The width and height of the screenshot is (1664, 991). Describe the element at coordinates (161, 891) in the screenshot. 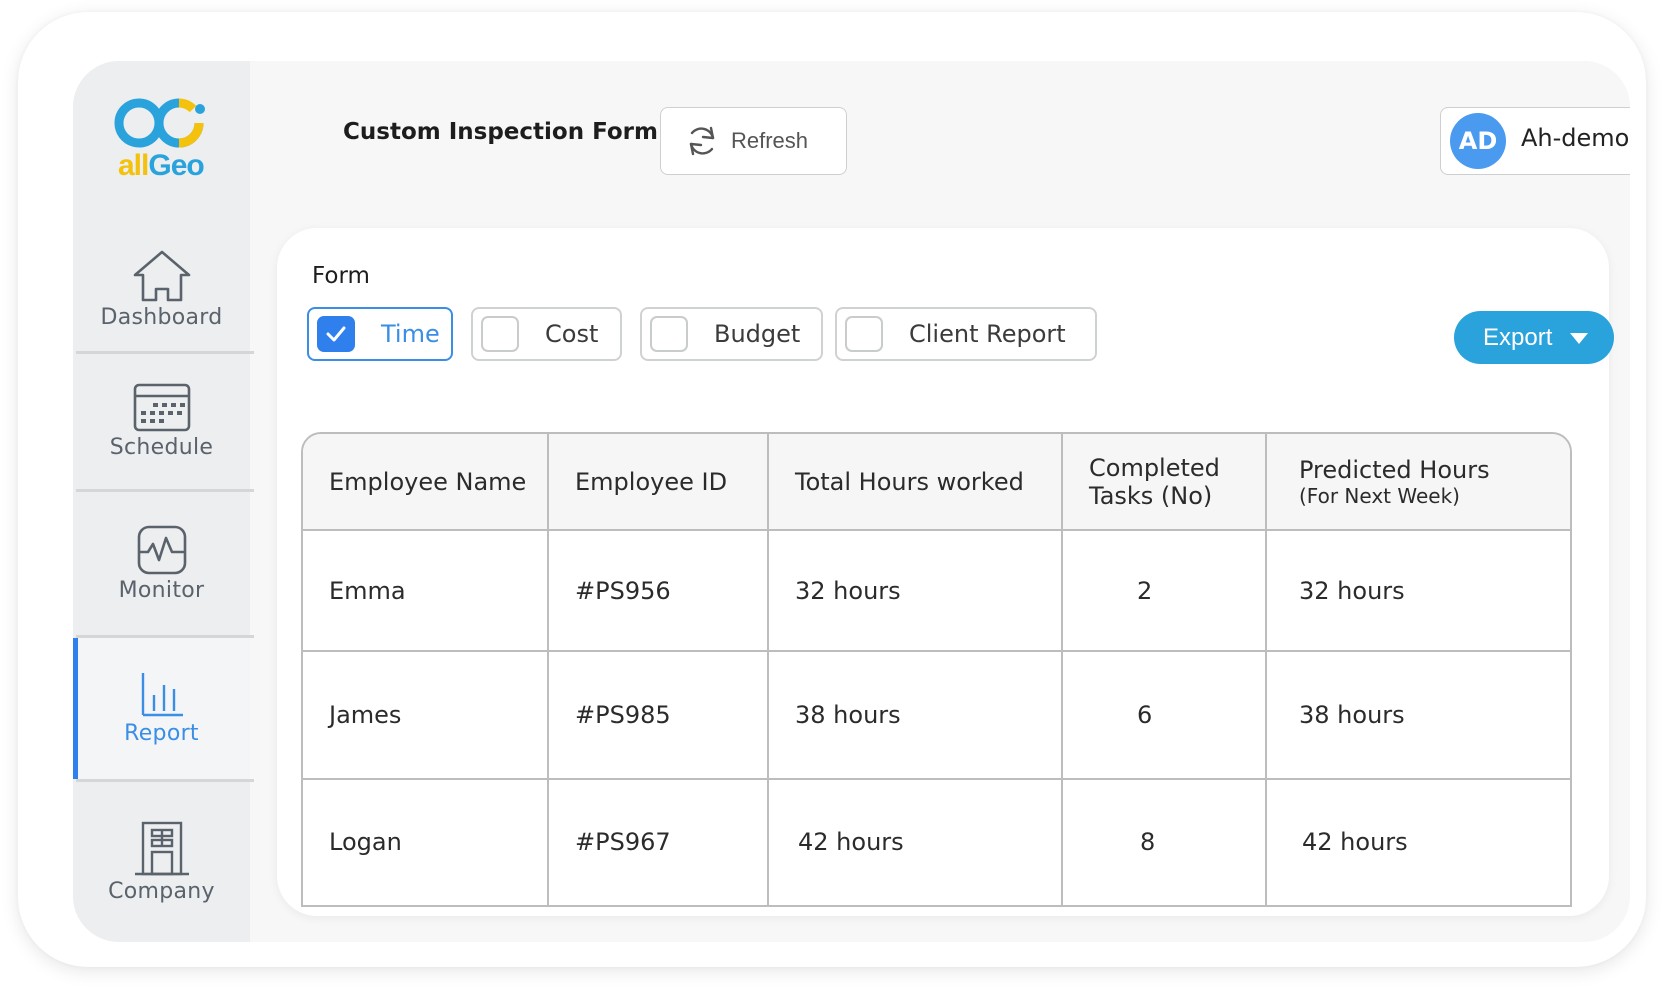

I see `sidebar-item-label: Company` at that location.